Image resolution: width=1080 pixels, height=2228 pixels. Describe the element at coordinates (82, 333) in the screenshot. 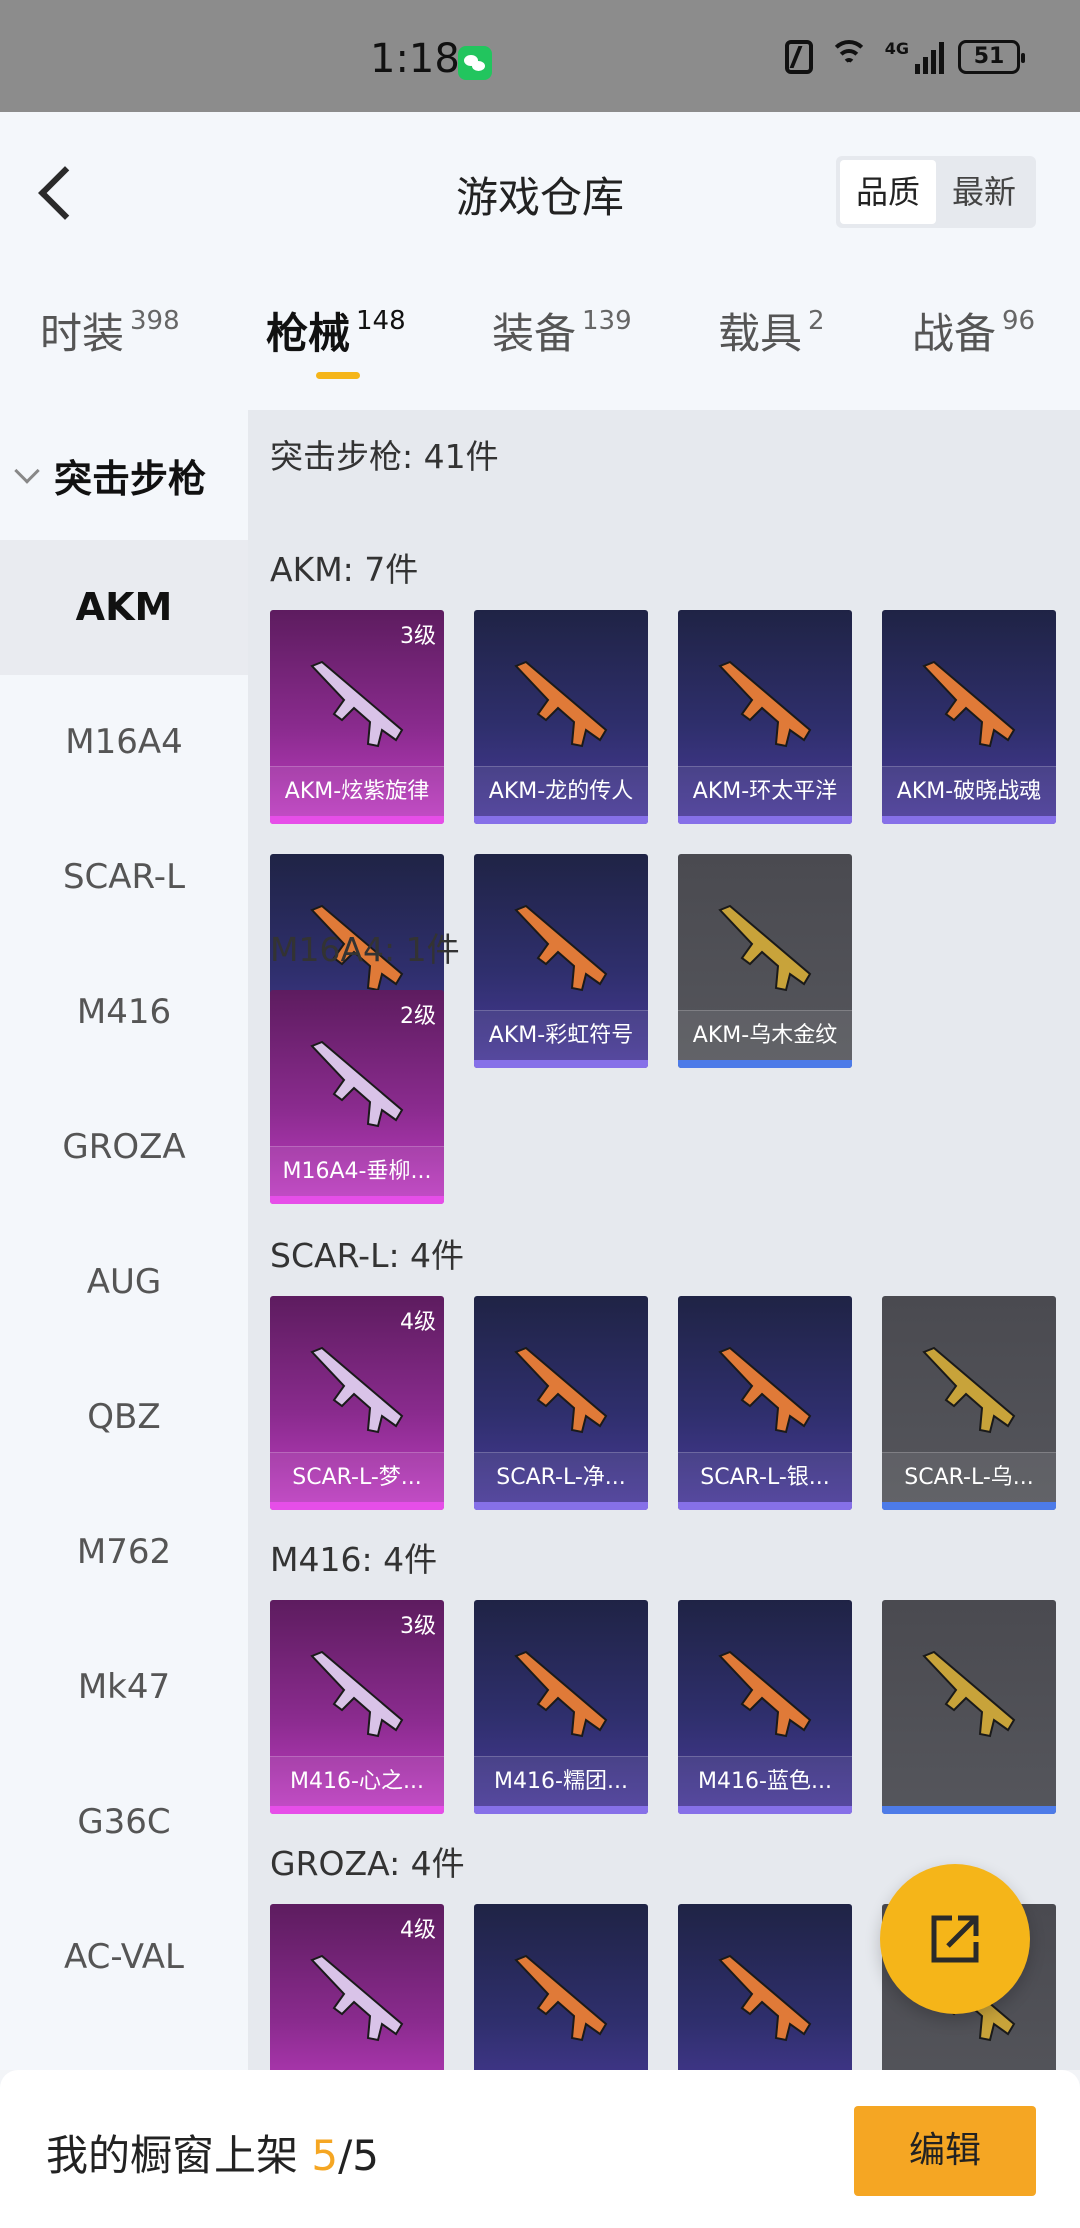

I see `tab-label: 时装` at that location.